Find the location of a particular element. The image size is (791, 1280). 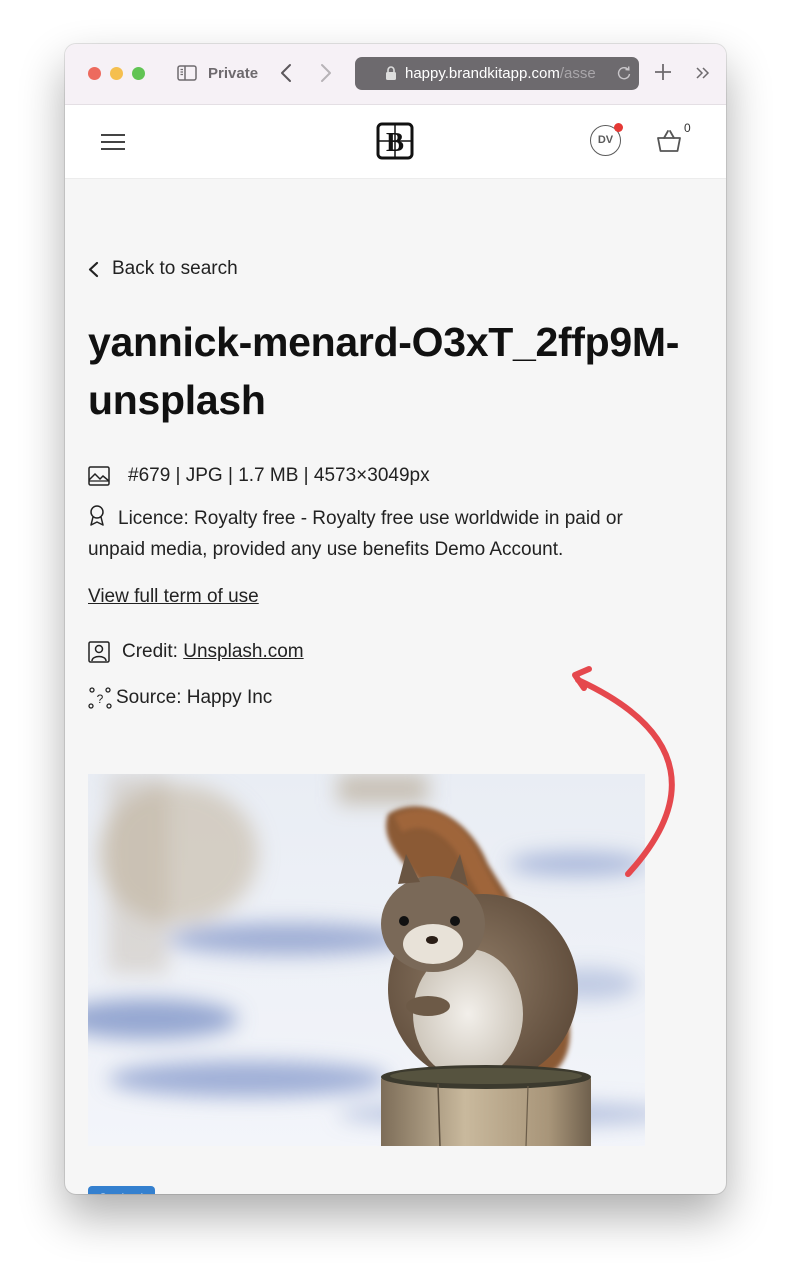

source-network-icon: ? is located at coordinates (100, 698).